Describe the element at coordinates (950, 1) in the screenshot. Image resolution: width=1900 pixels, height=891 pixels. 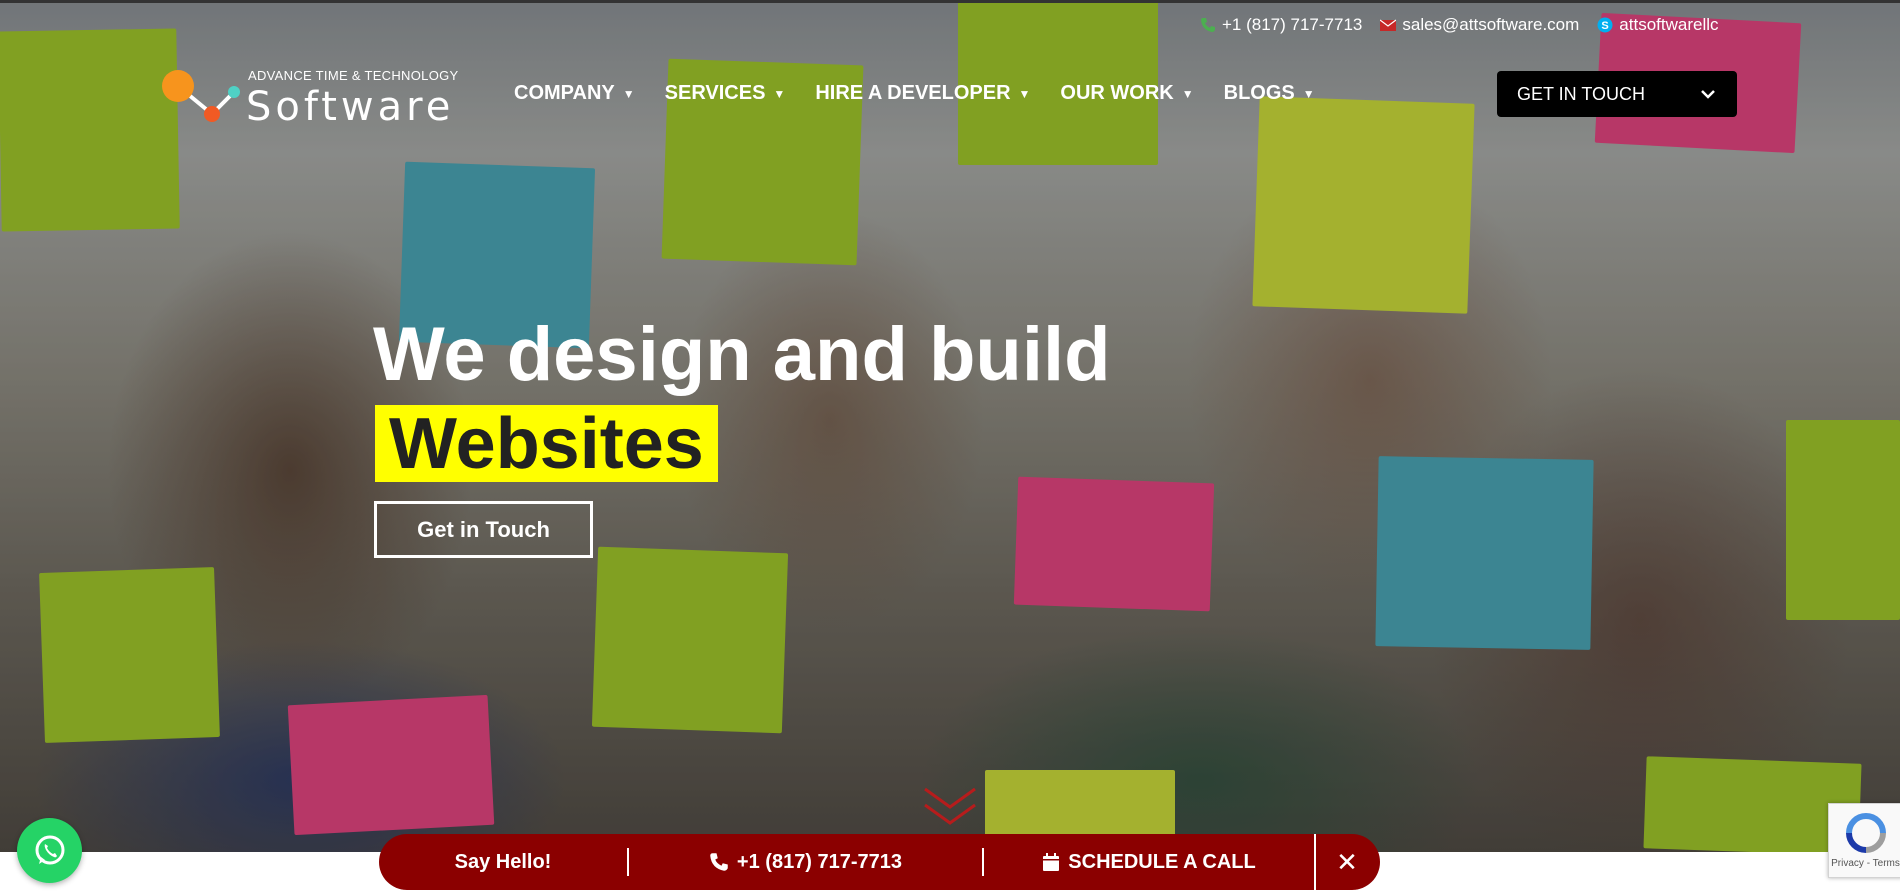
I see `top-border` at that location.